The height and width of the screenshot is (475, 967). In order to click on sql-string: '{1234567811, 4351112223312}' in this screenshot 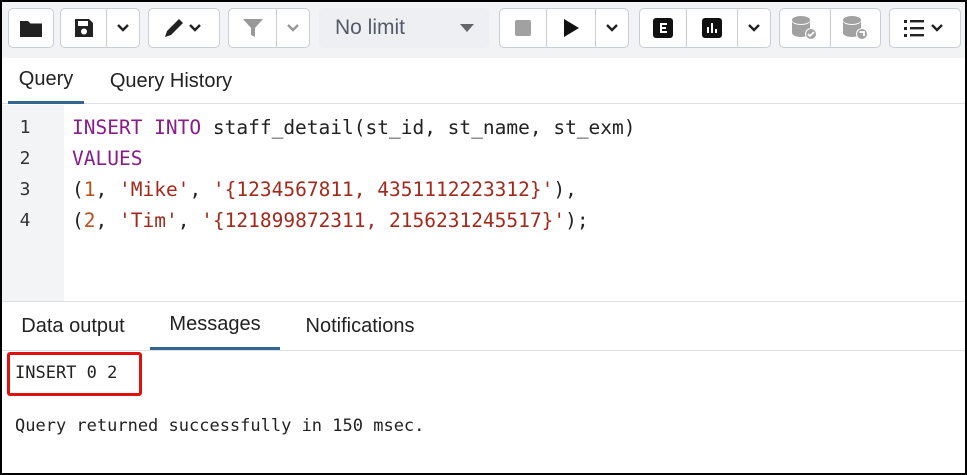, I will do `click(383, 189)`.